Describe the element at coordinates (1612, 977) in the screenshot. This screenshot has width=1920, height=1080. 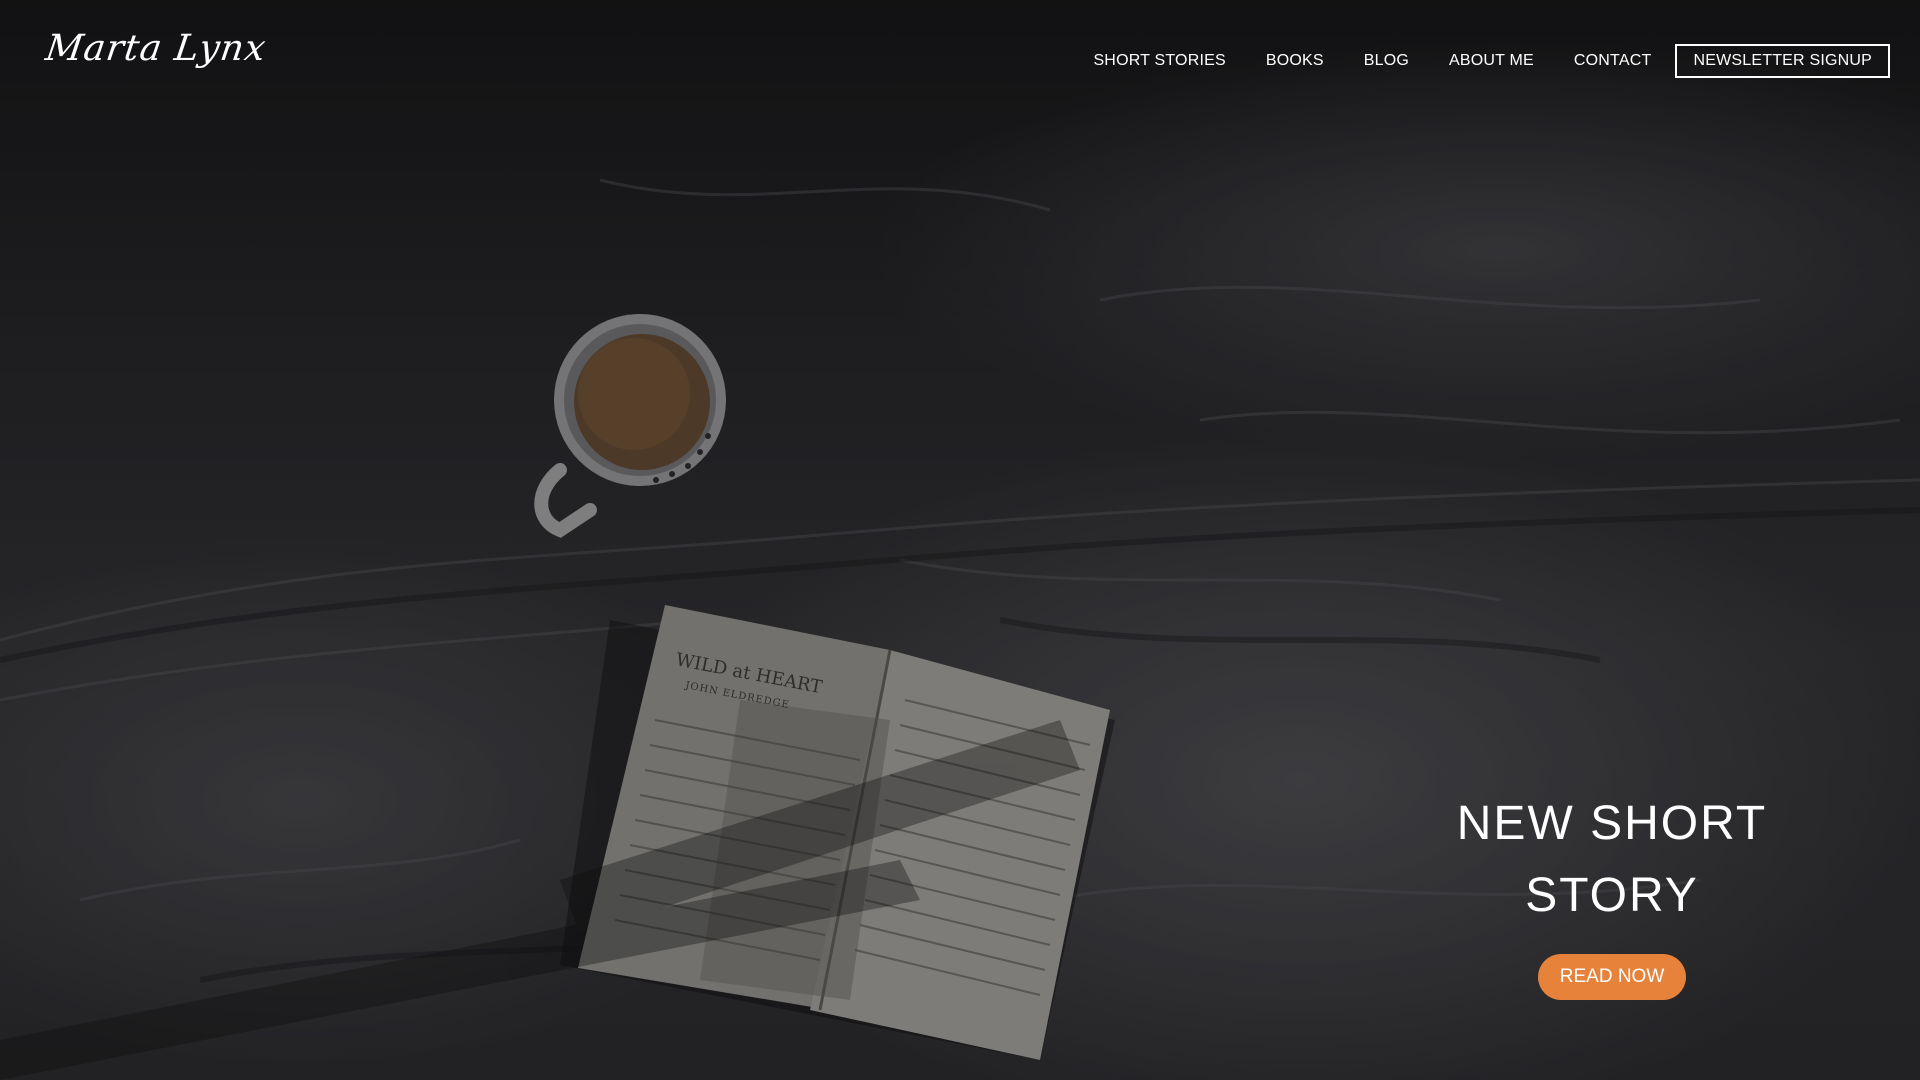
I see `read-now-button: READ NOW` at that location.